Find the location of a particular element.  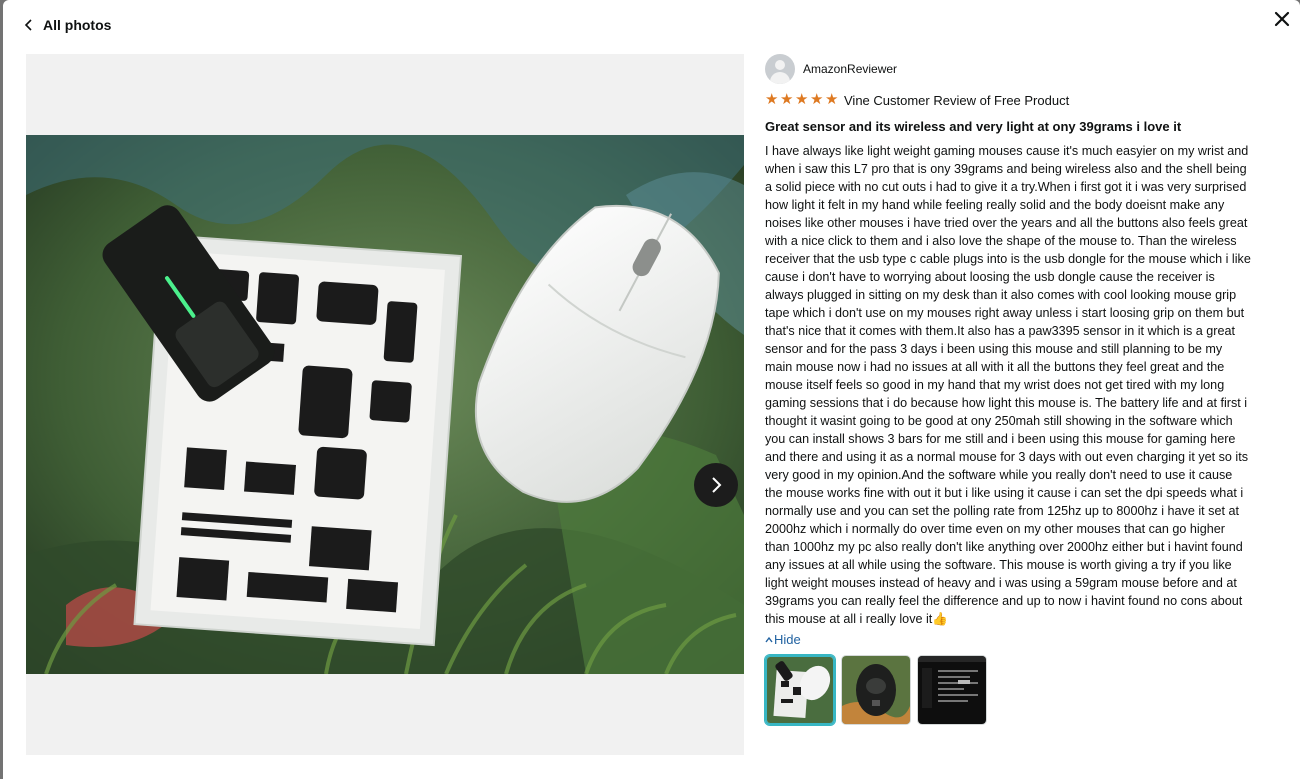

chevron-right-icon is located at coordinates (717, 485).